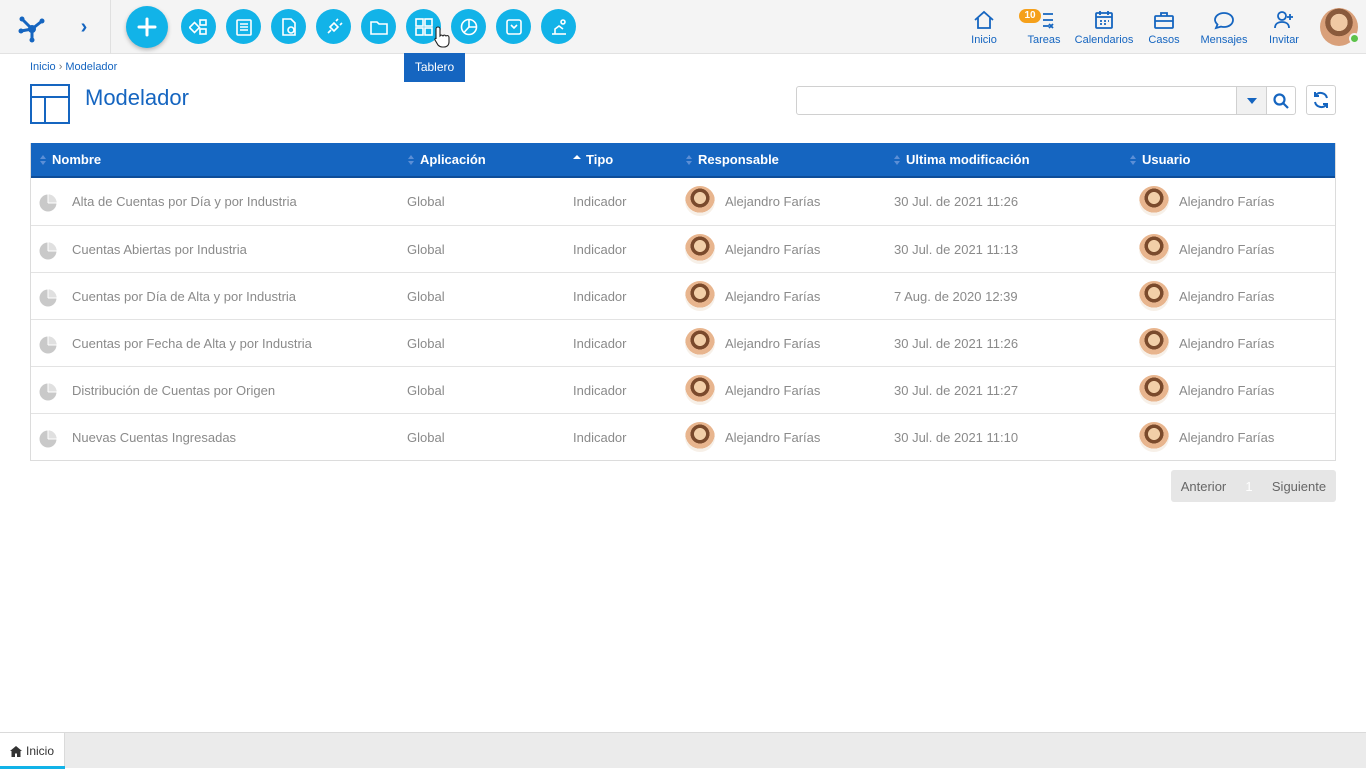 The height and width of the screenshot is (769, 1366). I want to click on tab-inicio: Inicio, so click(32, 751).